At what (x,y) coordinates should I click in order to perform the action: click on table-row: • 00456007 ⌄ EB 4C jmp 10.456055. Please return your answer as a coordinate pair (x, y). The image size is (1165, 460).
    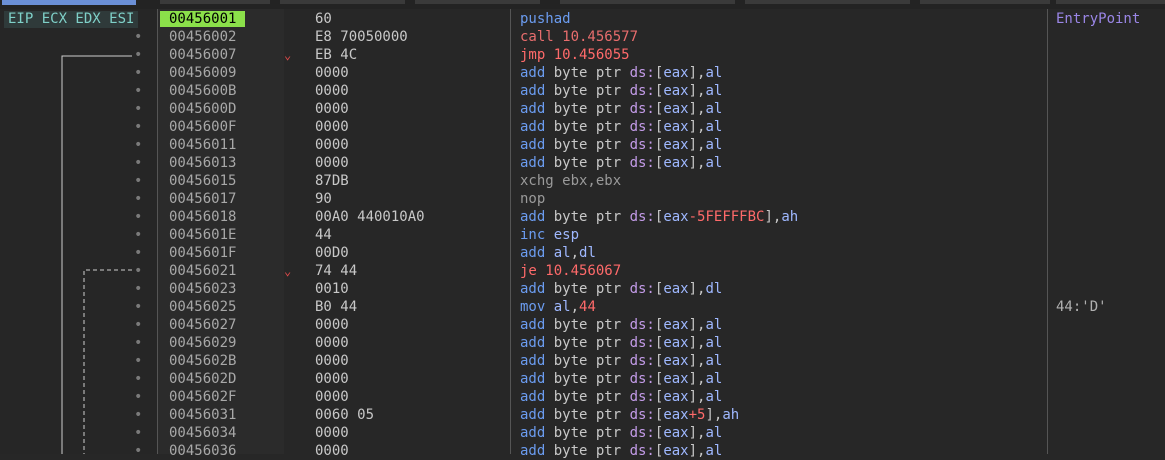
    Looking at the image, I should click on (582, 55).